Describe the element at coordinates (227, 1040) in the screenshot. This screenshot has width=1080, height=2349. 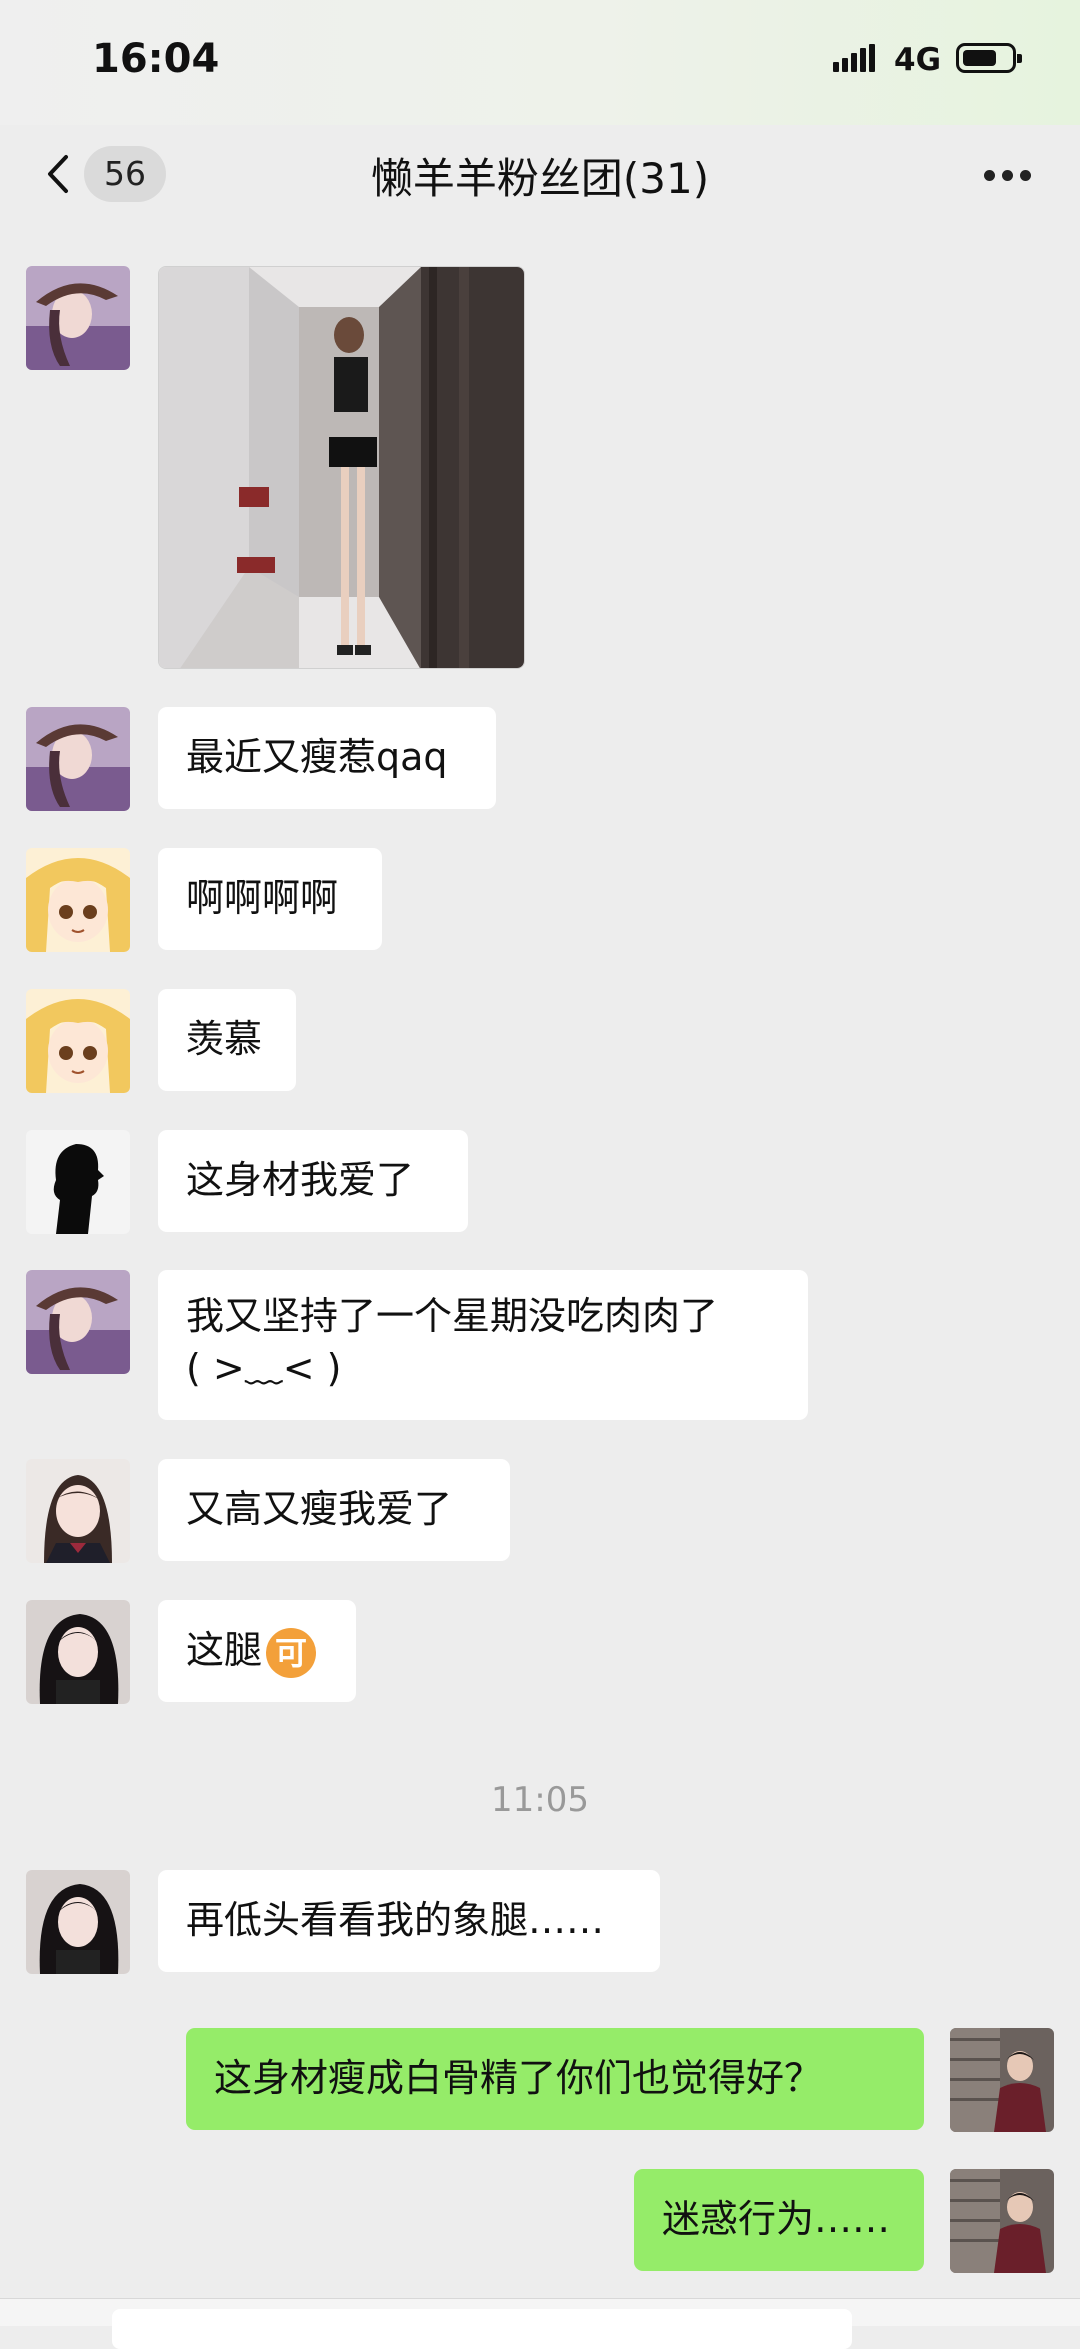
I see `message-bubble: 羡慕` at that location.